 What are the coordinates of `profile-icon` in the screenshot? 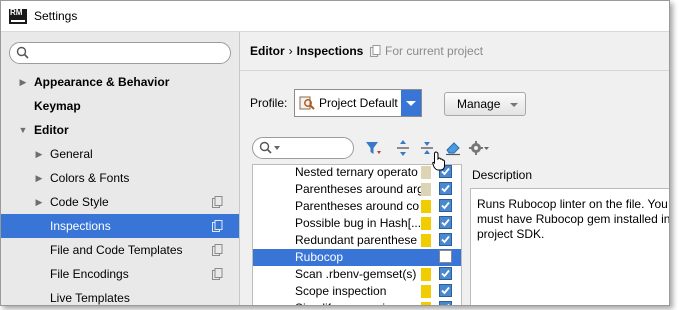 It's located at (307, 103).